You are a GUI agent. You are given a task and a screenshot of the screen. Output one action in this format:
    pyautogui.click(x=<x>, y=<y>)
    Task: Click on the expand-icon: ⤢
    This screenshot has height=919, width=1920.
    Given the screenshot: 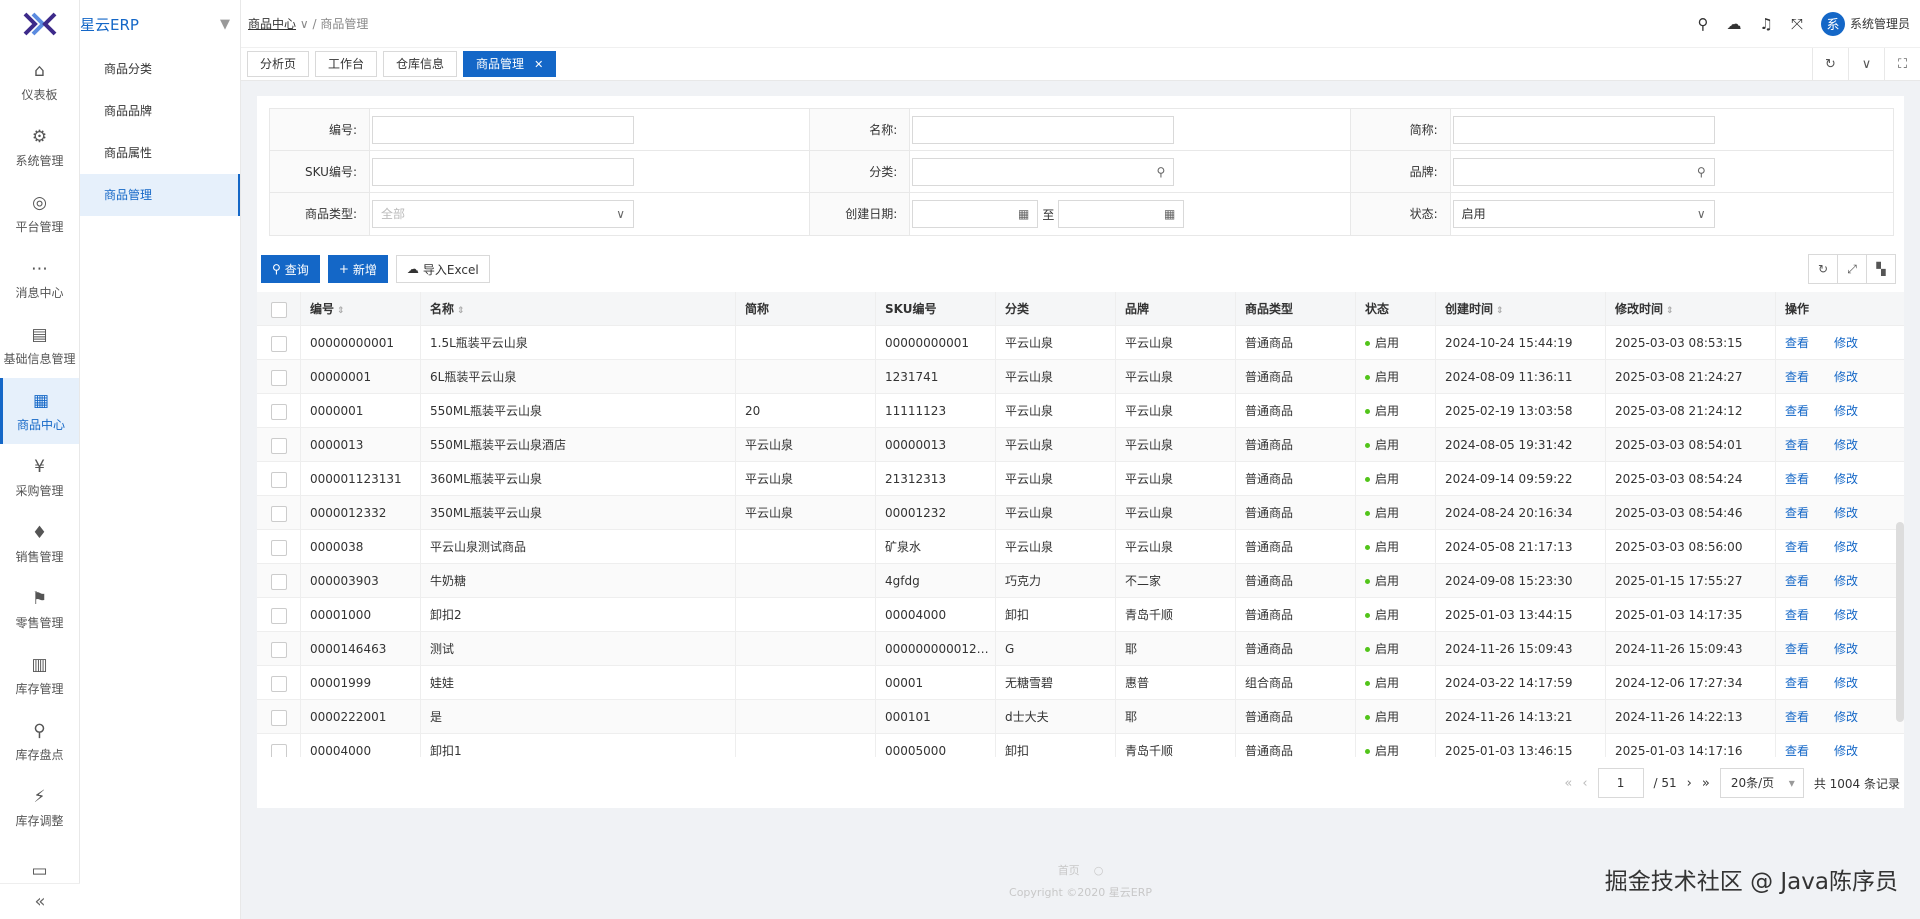 What is the action you would take?
    pyautogui.click(x=1852, y=269)
    